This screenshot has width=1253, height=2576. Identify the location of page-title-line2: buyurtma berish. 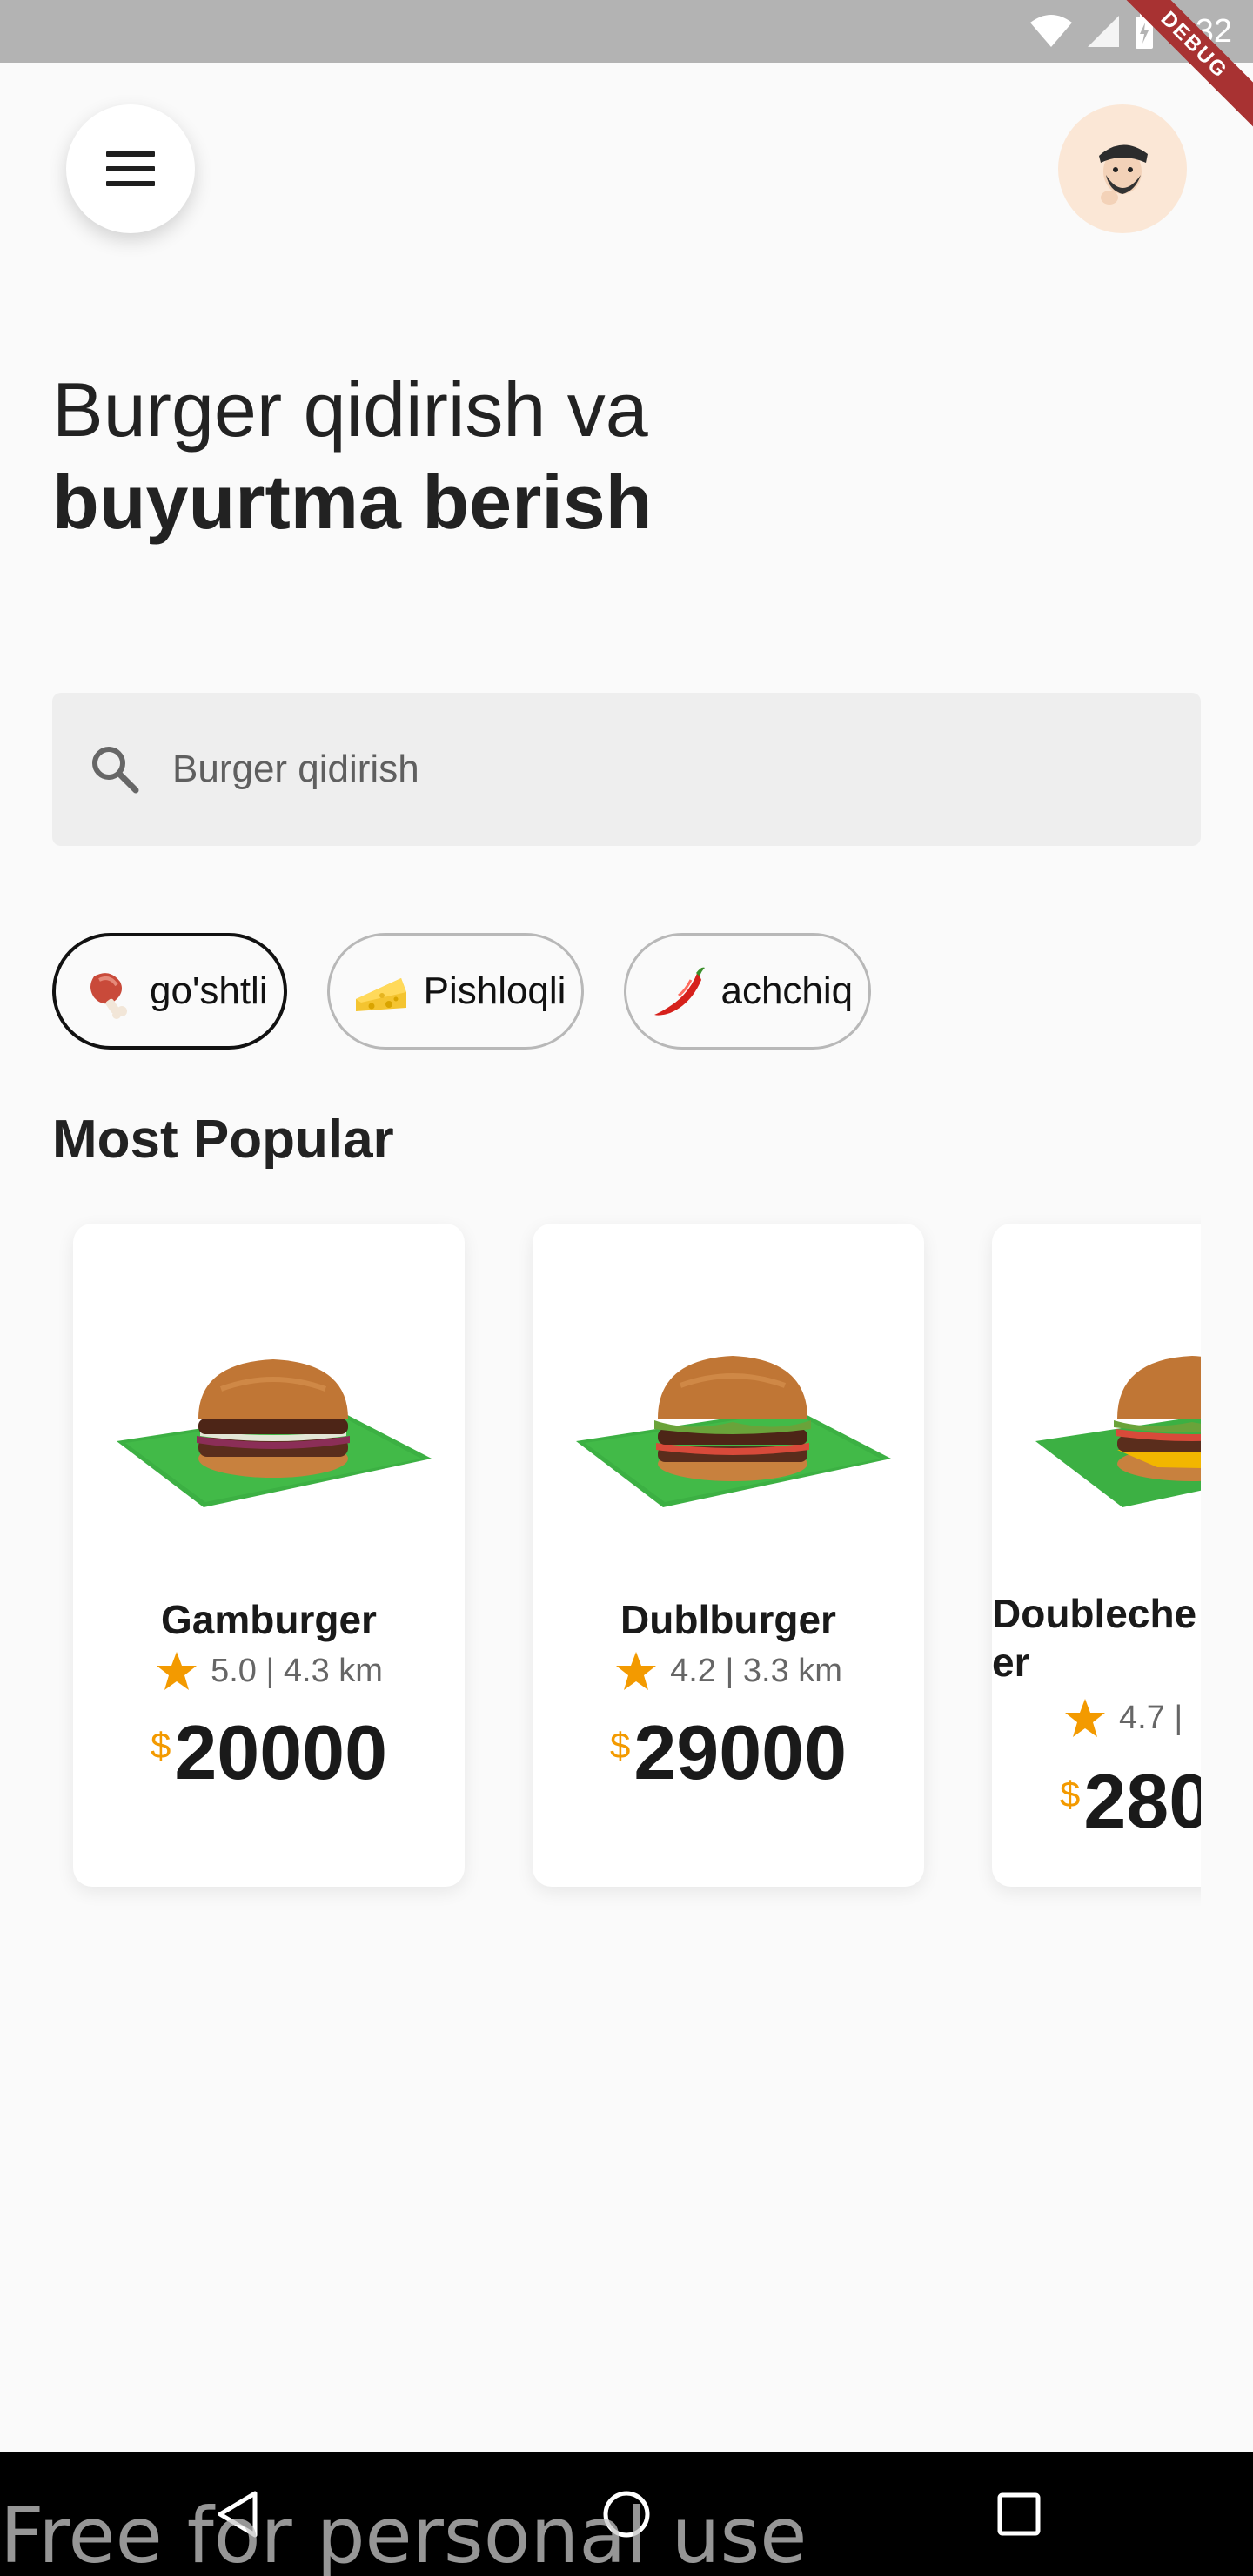
(352, 502).